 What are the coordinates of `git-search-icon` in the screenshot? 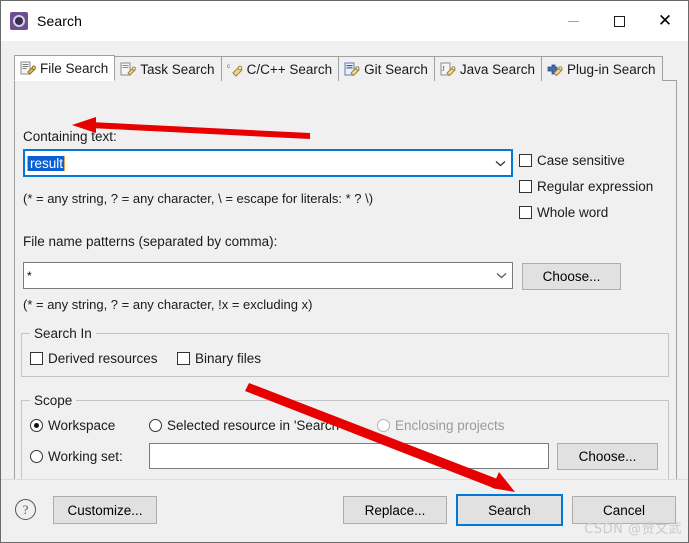 It's located at (352, 69).